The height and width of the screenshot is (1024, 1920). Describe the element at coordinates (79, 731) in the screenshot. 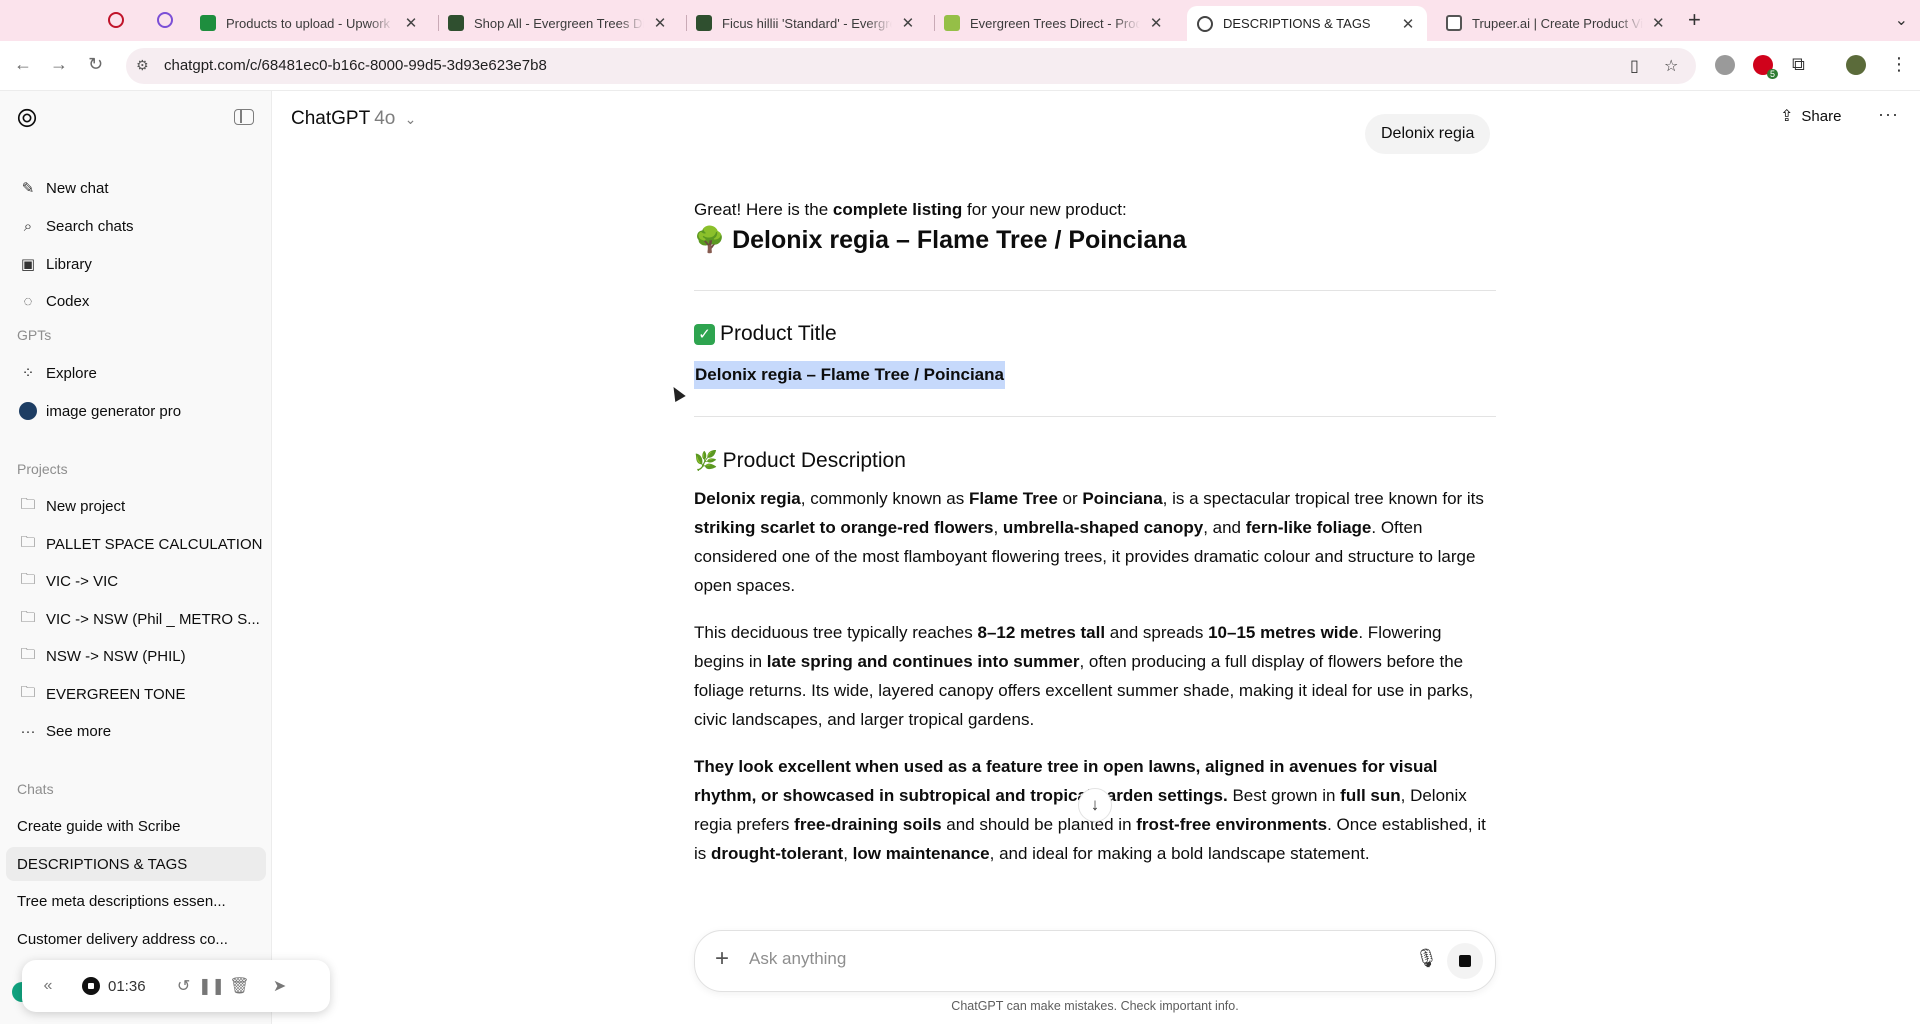

I see `sidebar-item-label: See more` at that location.